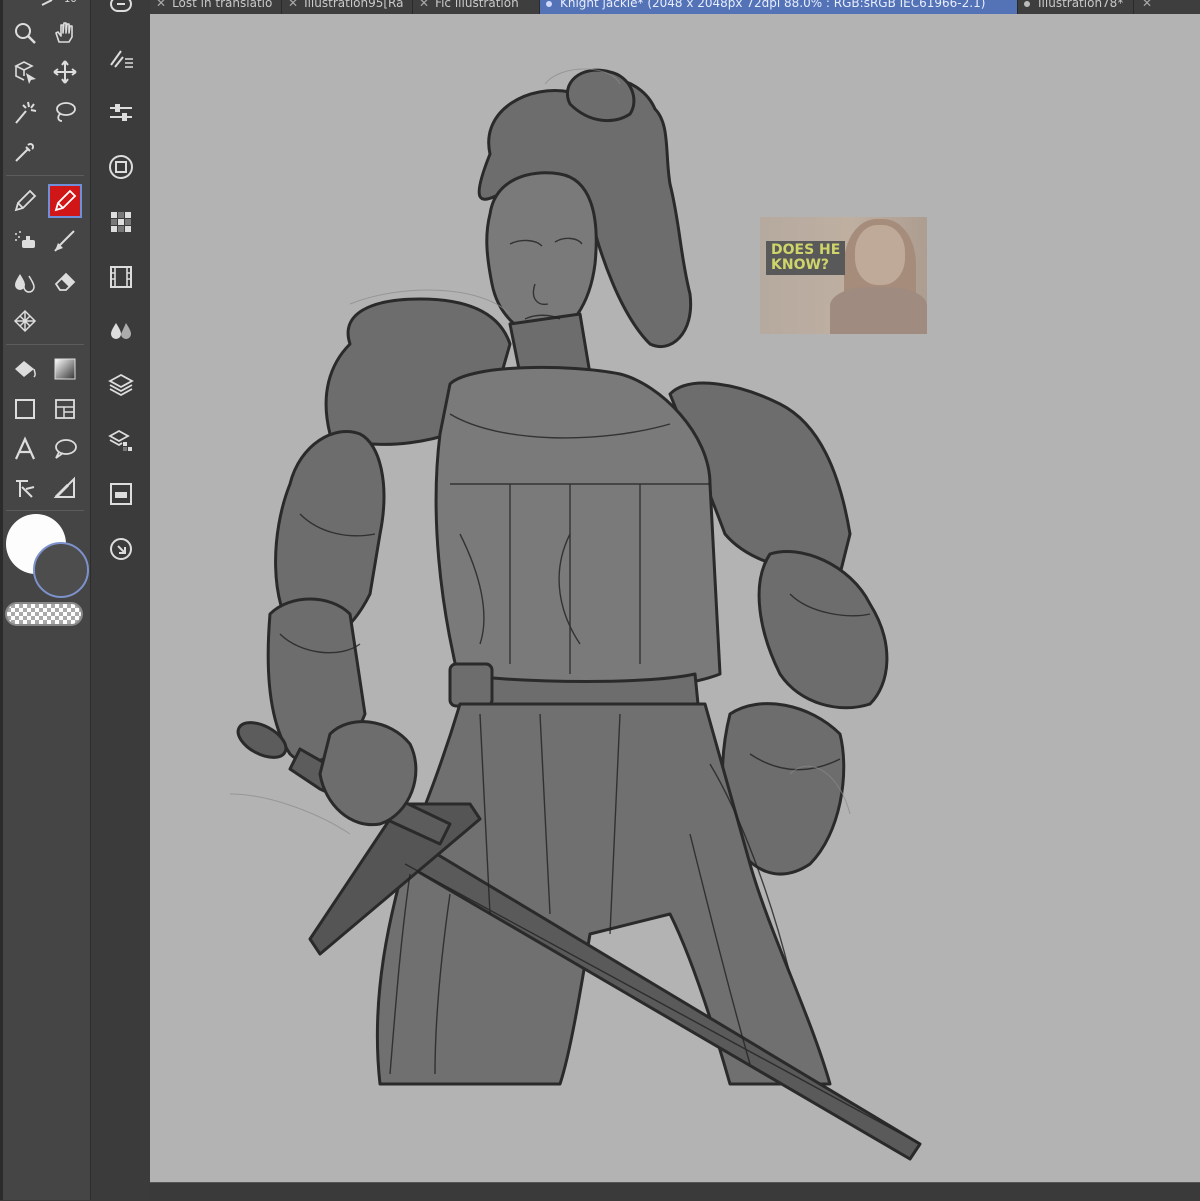 Image resolution: width=1200 pixels, height=1201 pixels. I want to click on balloon-icon, so click(65, 449).